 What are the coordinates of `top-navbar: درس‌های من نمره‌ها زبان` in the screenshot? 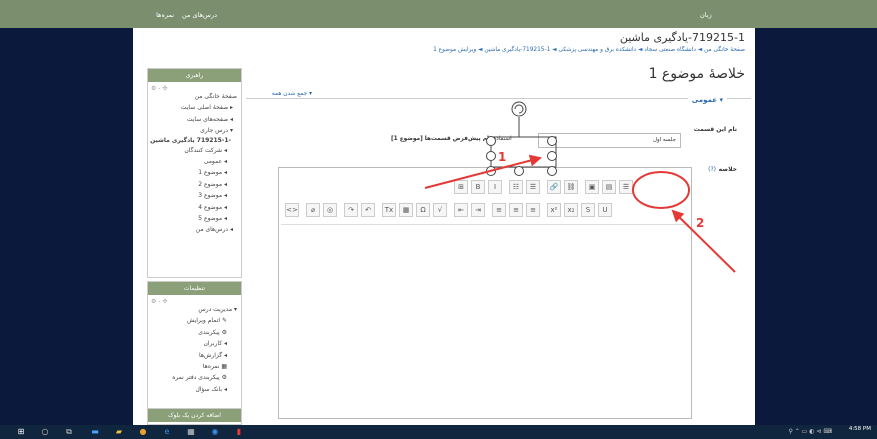 It's located at (438, 14).